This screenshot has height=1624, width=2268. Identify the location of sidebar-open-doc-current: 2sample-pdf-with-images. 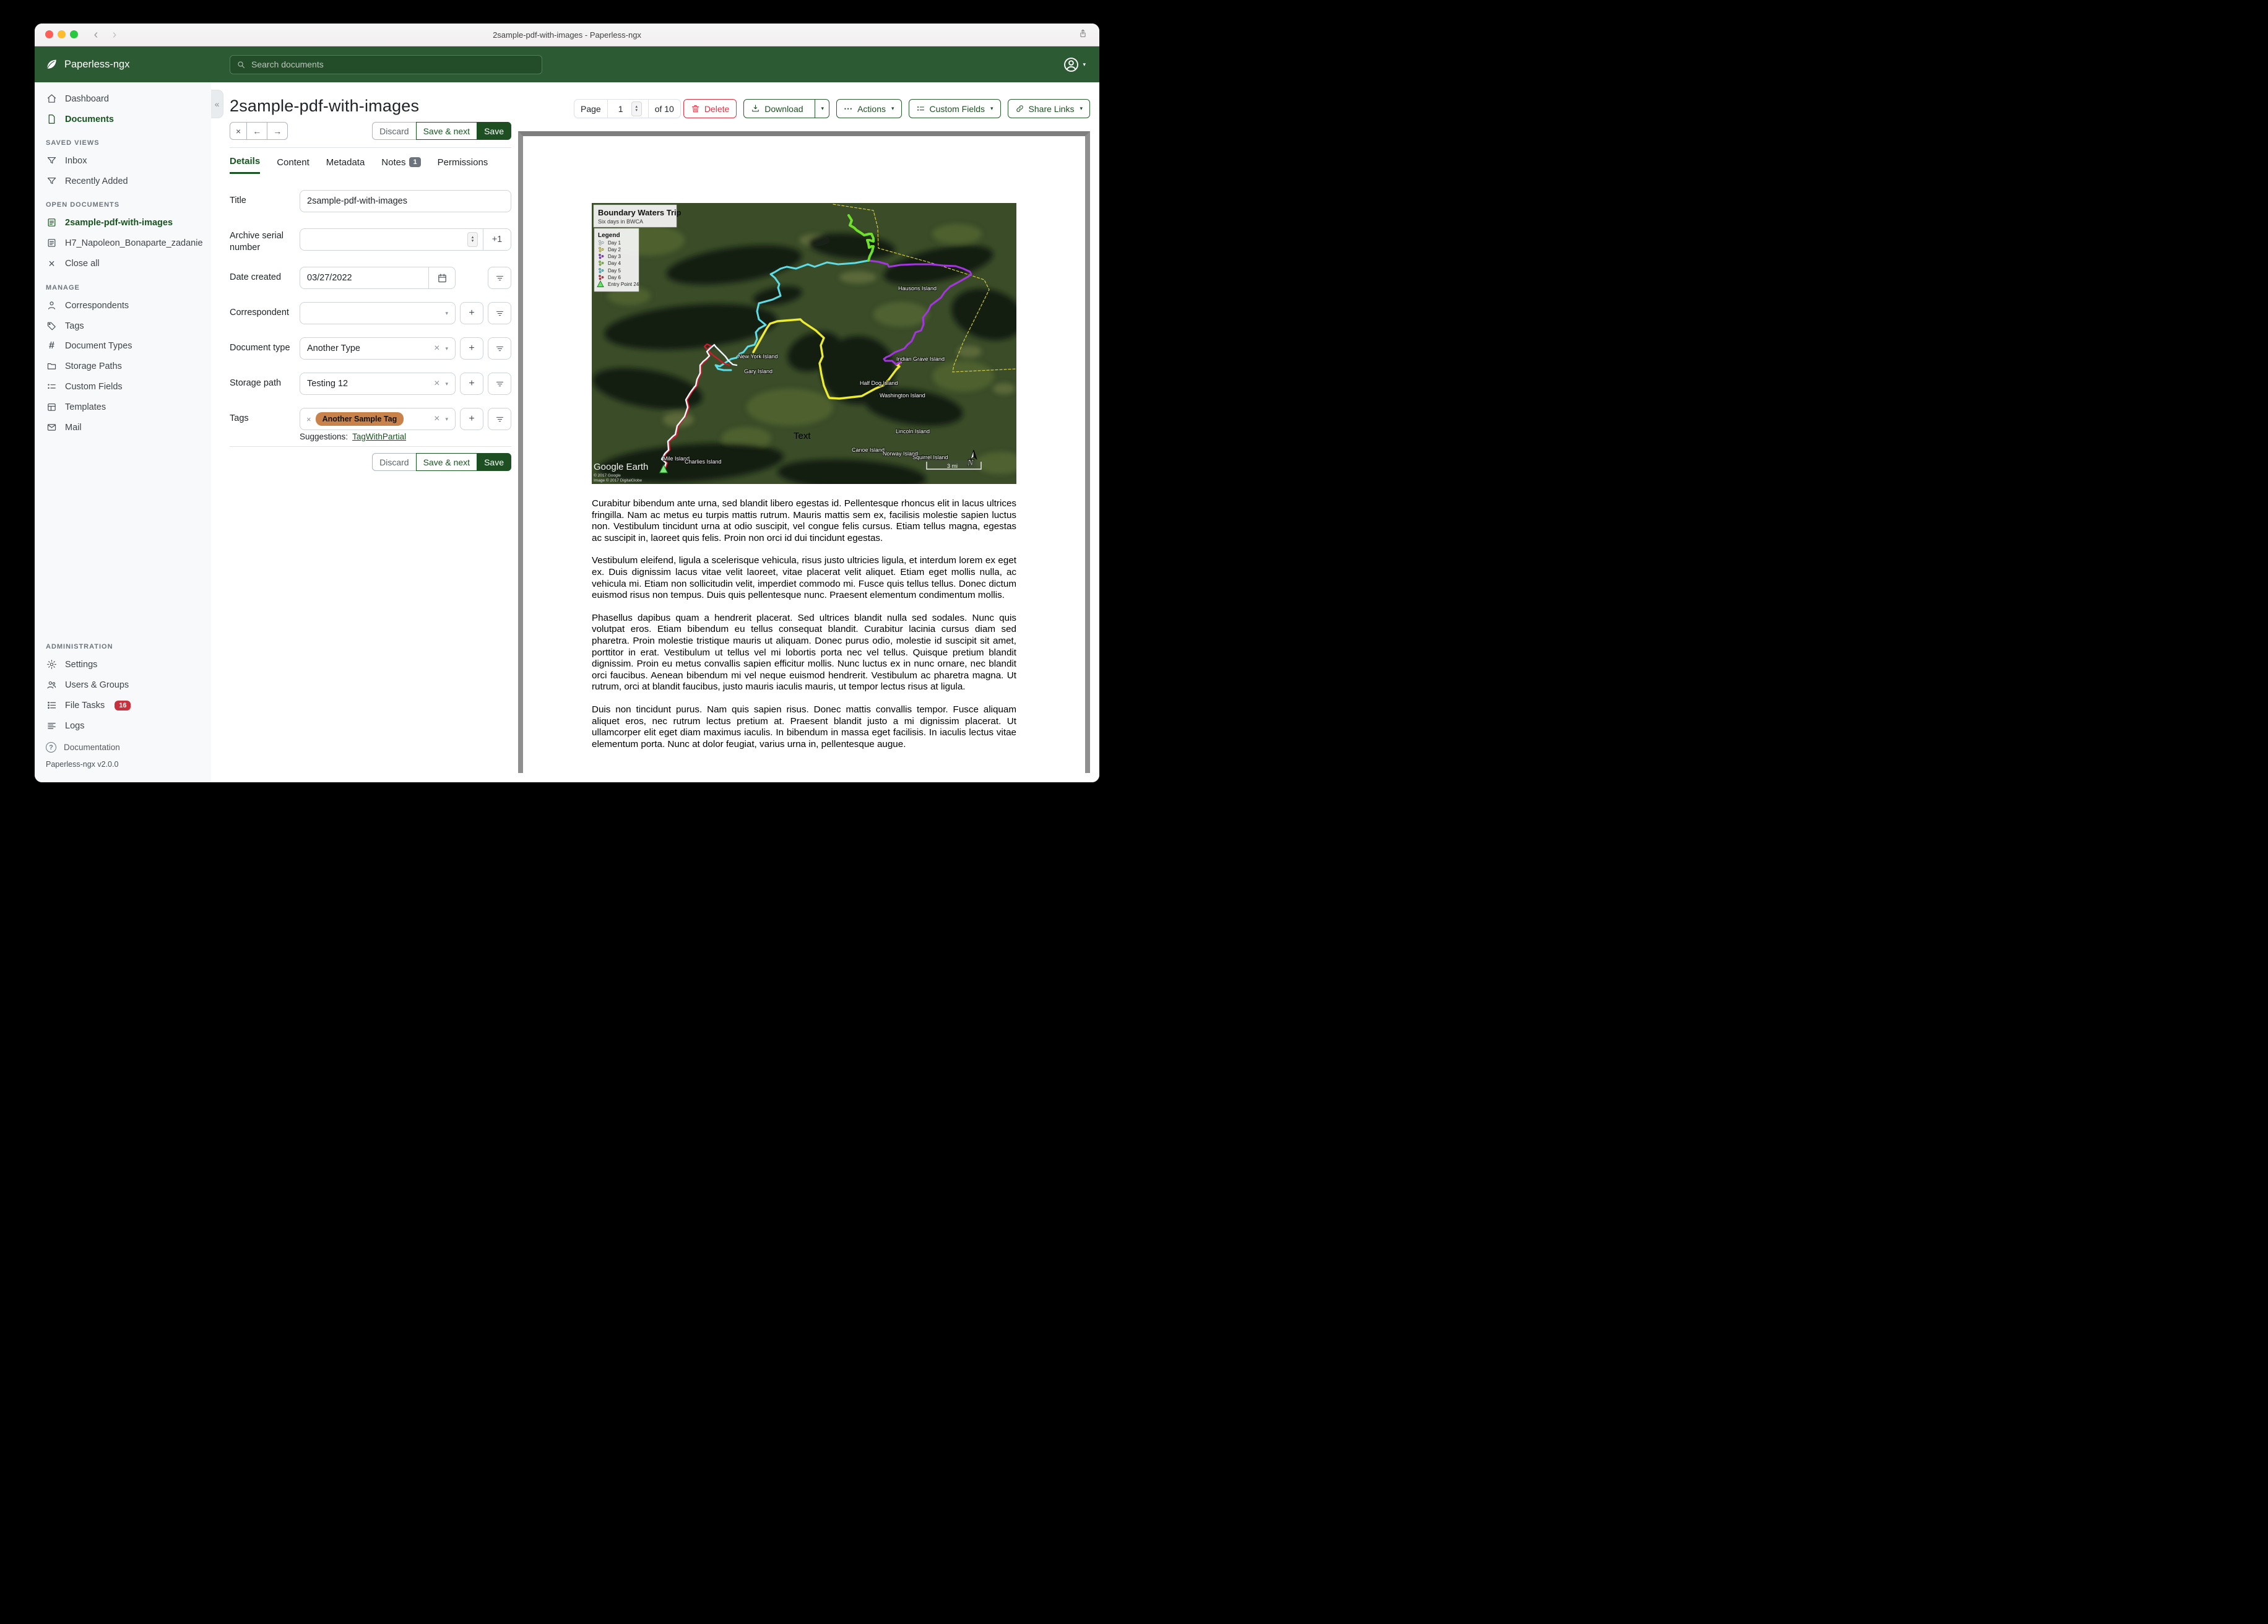
(123, 222).